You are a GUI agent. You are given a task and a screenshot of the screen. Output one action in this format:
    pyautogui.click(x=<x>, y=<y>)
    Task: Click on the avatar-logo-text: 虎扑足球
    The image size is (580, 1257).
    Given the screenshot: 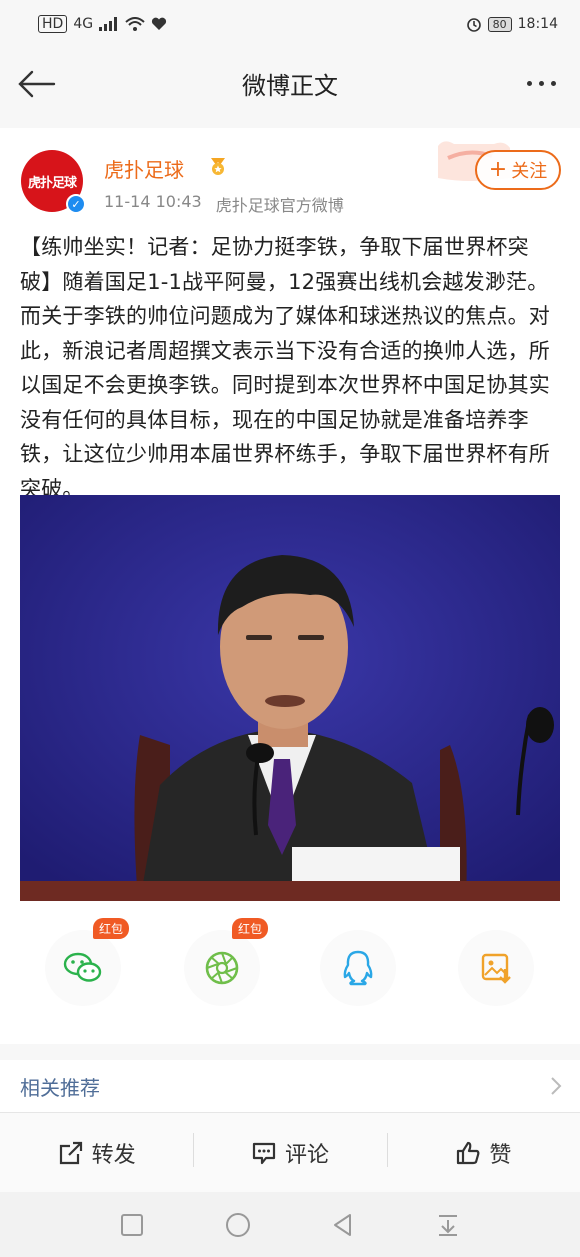 What is the action you would take?
    pyautogui.click(x=52, y=183)
    